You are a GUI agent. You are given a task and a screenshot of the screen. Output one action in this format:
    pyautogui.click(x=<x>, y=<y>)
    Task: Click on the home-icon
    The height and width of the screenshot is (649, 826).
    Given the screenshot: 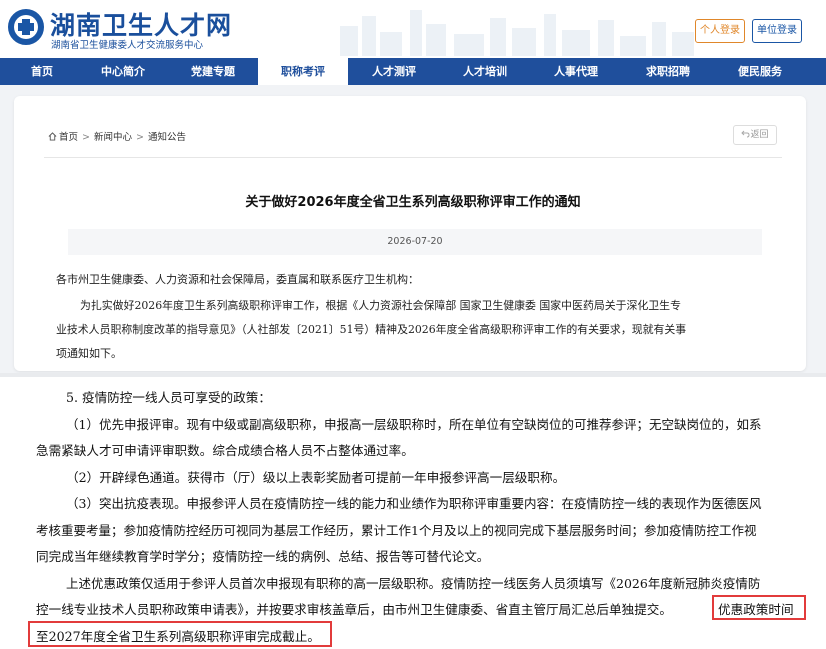 What is the action you would take?
    pyautogui.click(x=52, y=136)
    